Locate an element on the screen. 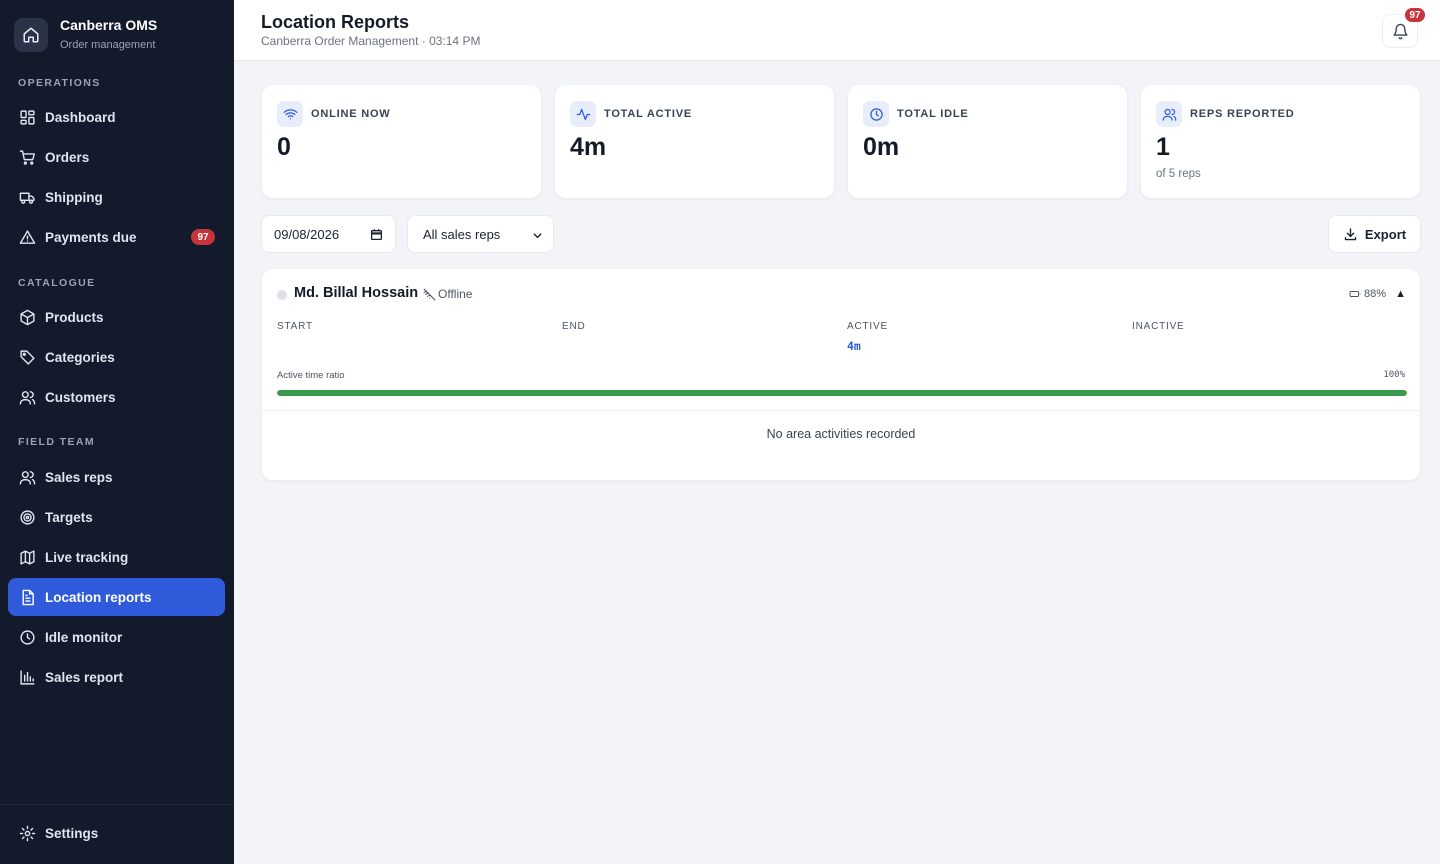  sidebar-item-dashboard: Dashboard is located at coordinates (116, 117).